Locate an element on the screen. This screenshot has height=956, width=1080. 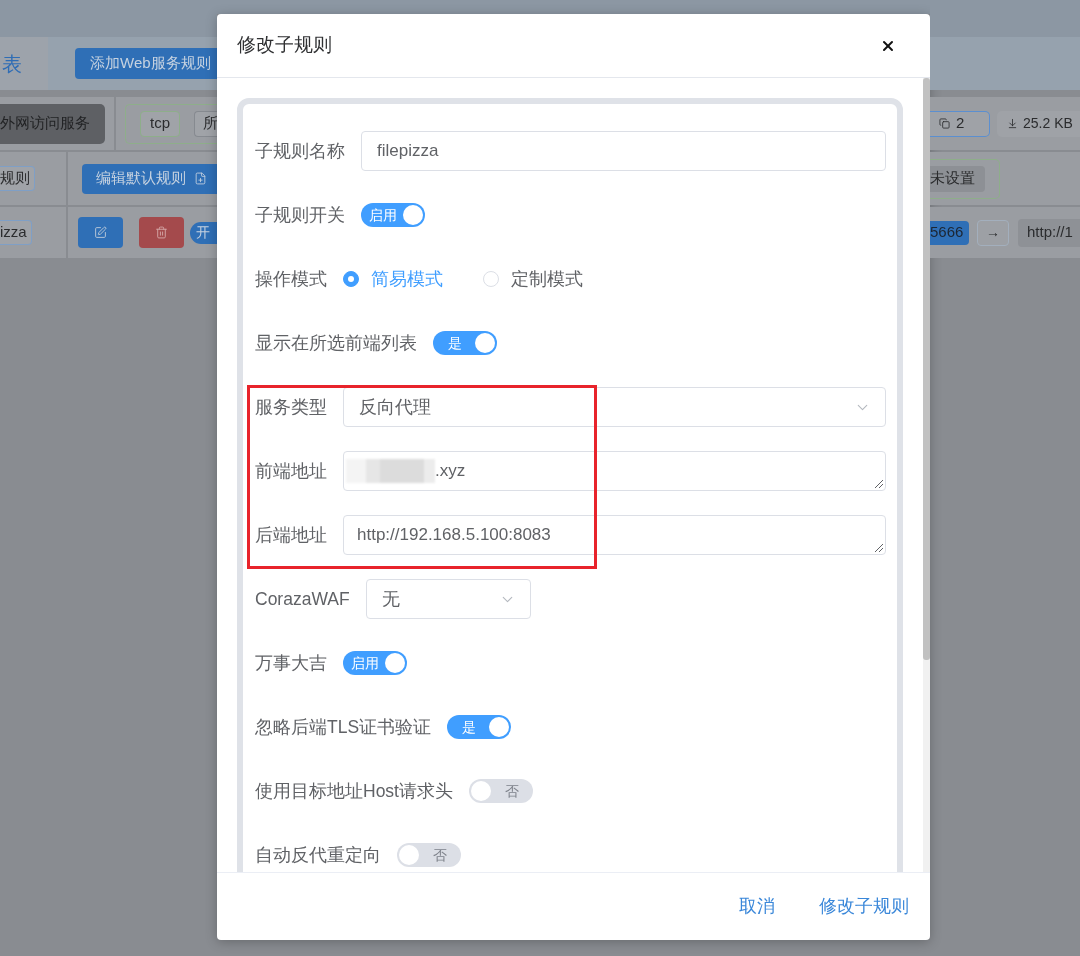
field-label: 万事大吉 is located at coordinates (291, 663).